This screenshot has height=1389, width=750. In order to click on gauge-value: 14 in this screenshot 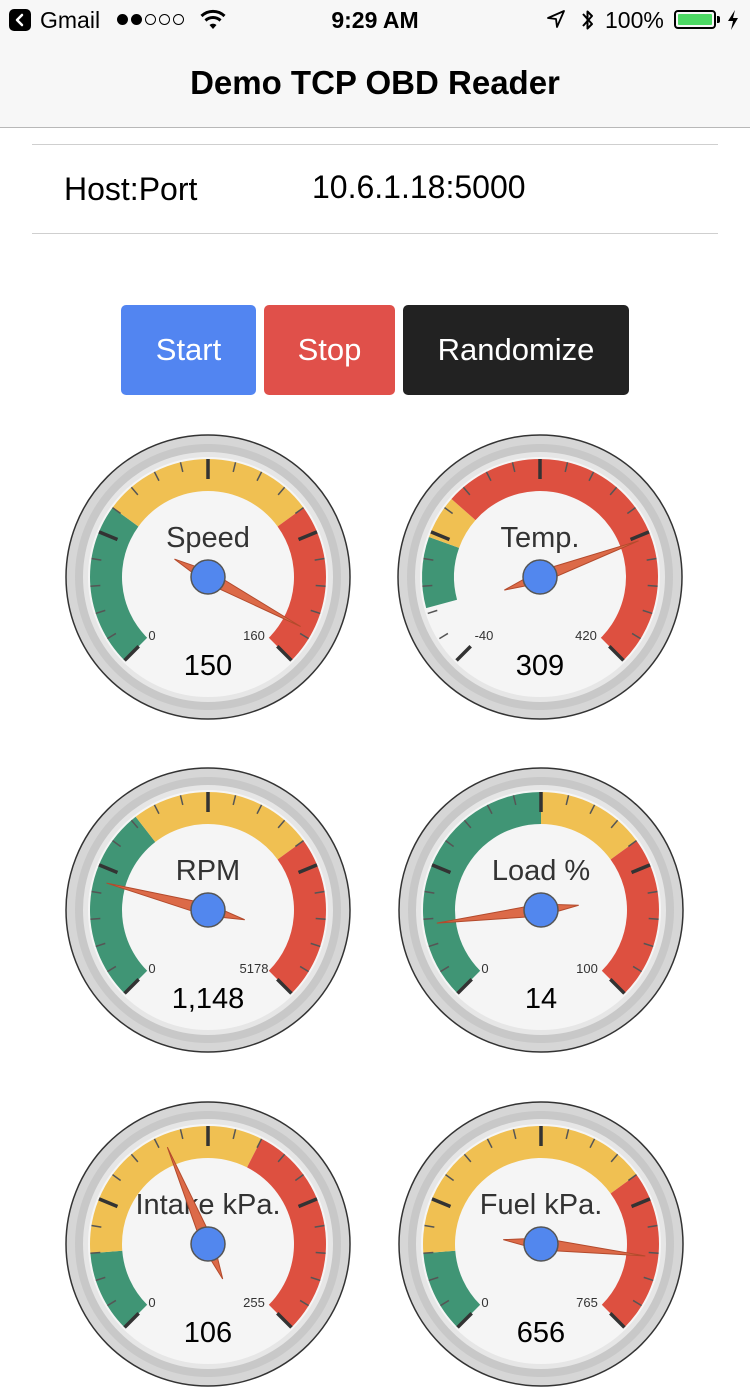, I will do `click(541, 999)`.